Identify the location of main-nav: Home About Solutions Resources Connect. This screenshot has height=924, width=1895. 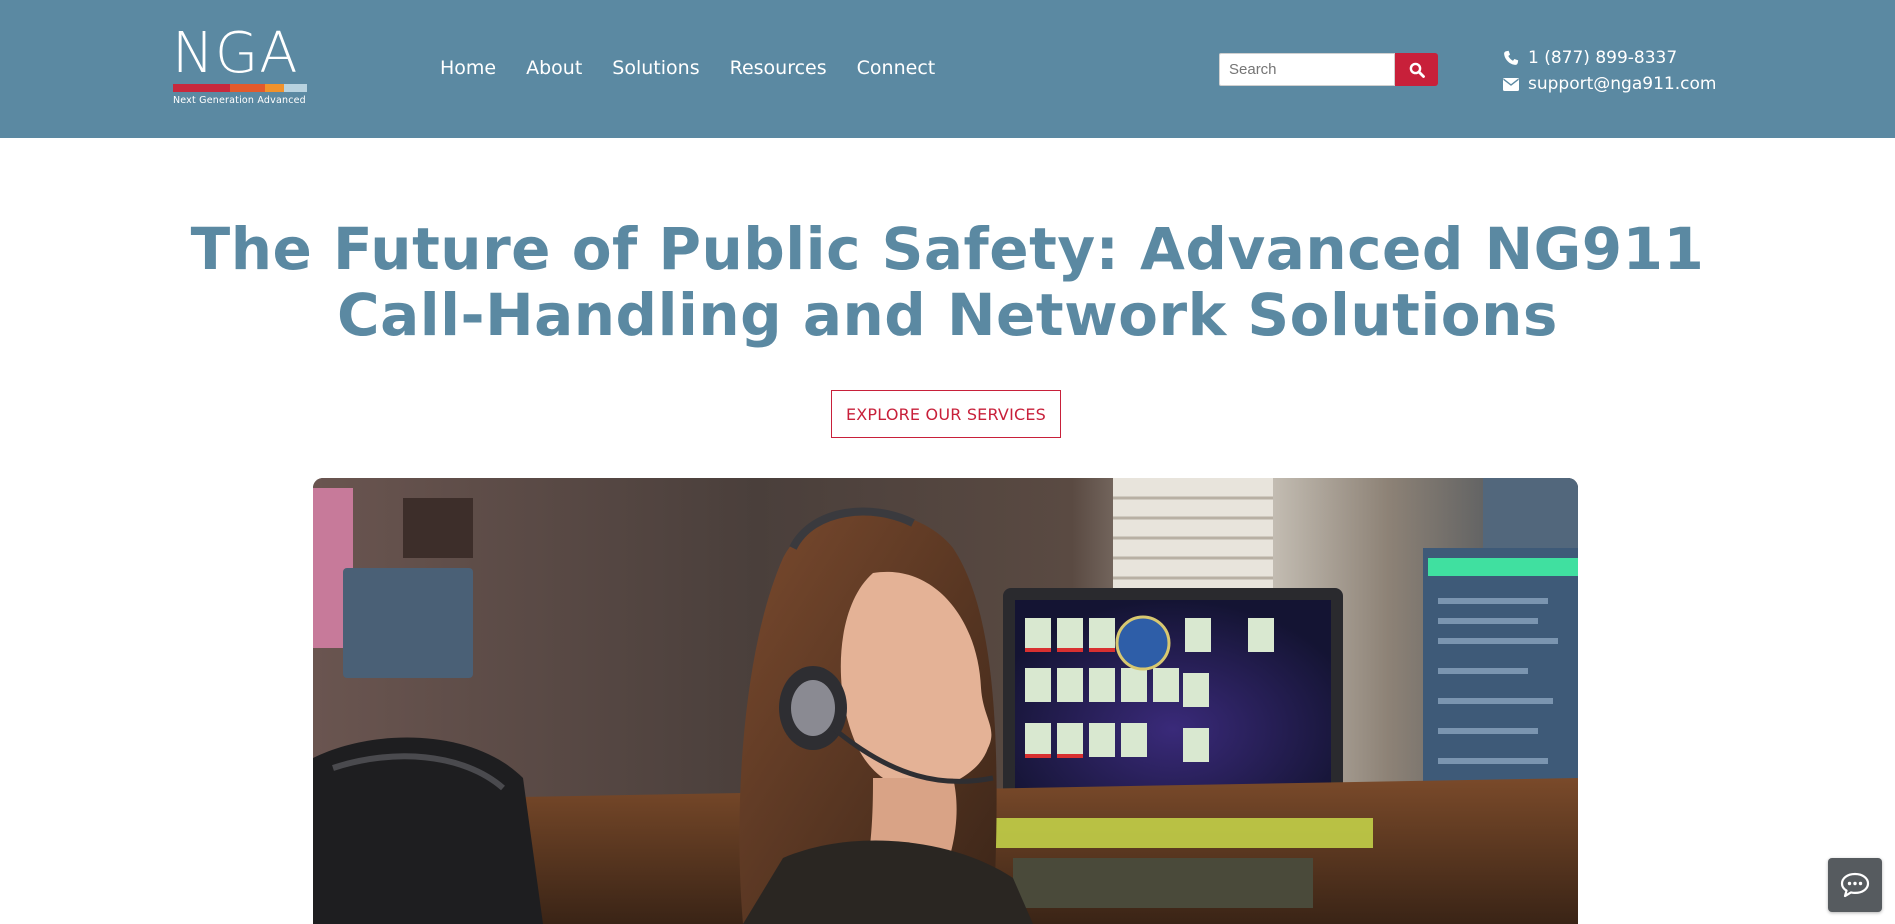
(687, 68).